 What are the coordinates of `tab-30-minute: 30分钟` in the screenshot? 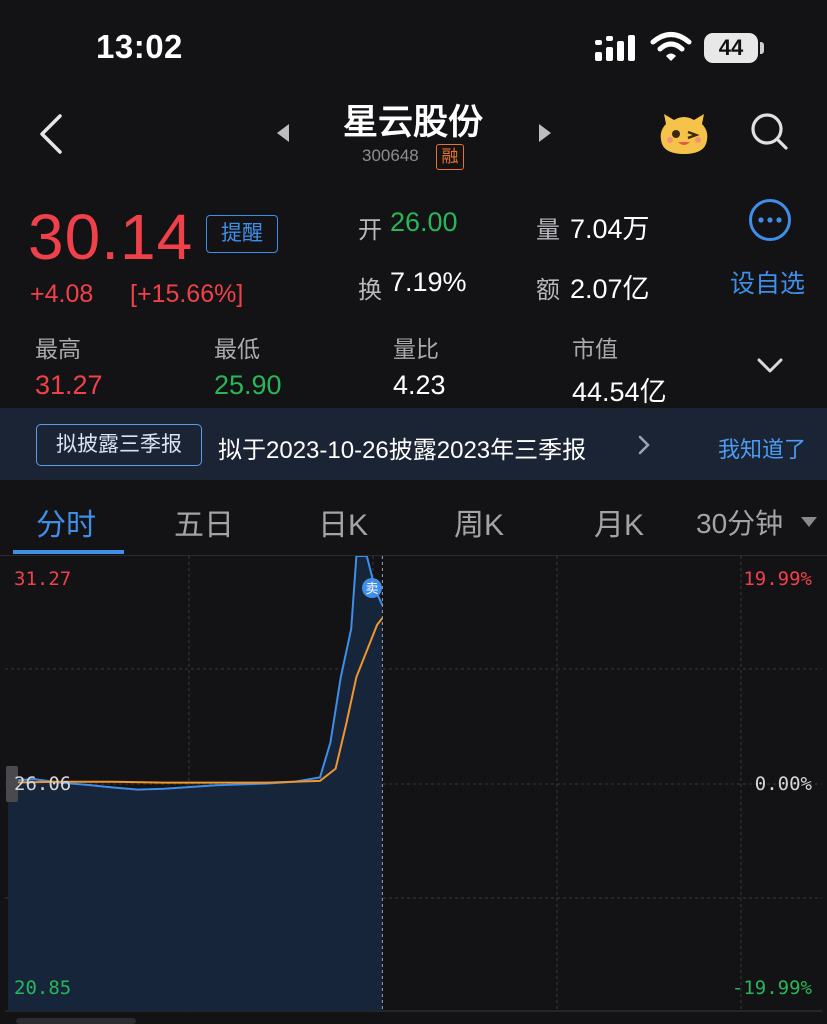 It's located at (739, 522).